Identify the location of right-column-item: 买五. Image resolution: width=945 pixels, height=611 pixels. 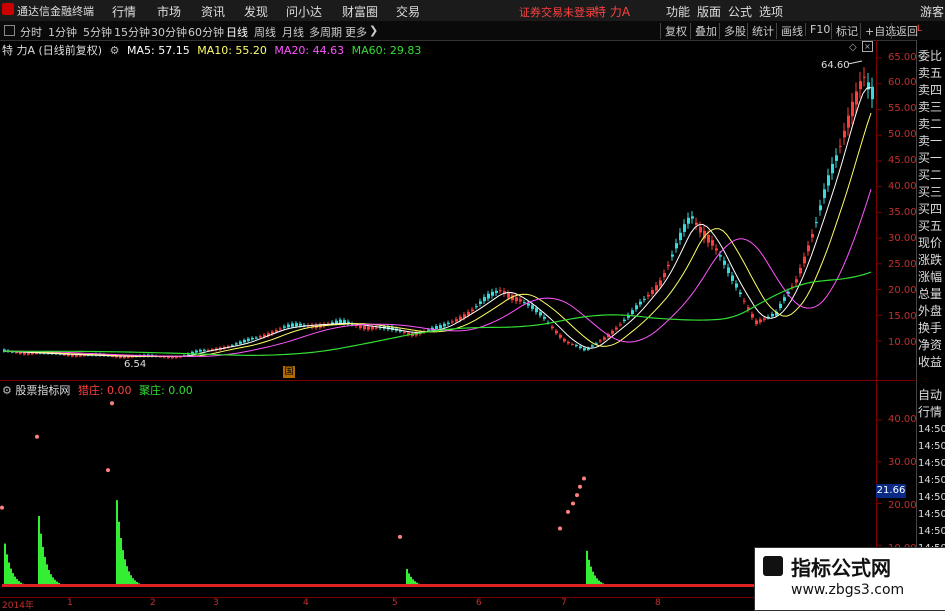
(931, 226).